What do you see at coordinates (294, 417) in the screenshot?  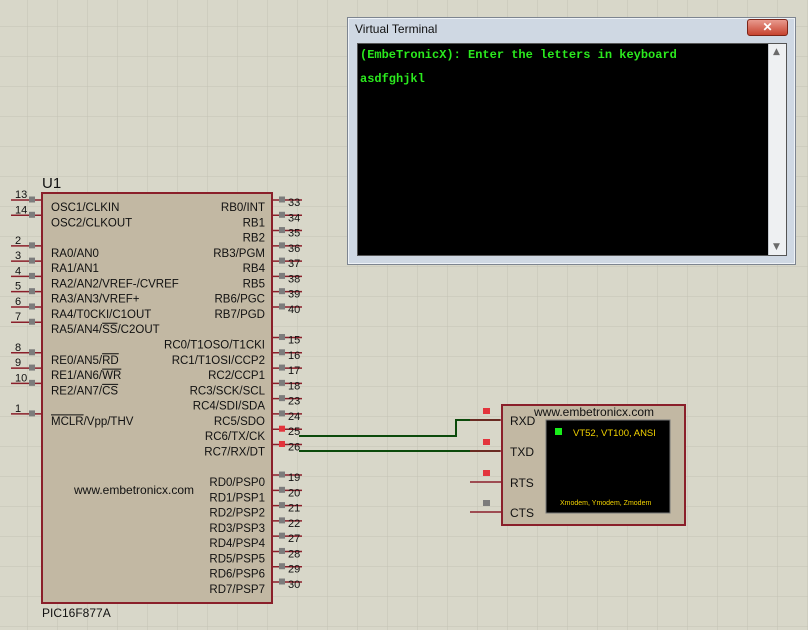 I see `pin-number: 24` at bounding box center [294, 417].